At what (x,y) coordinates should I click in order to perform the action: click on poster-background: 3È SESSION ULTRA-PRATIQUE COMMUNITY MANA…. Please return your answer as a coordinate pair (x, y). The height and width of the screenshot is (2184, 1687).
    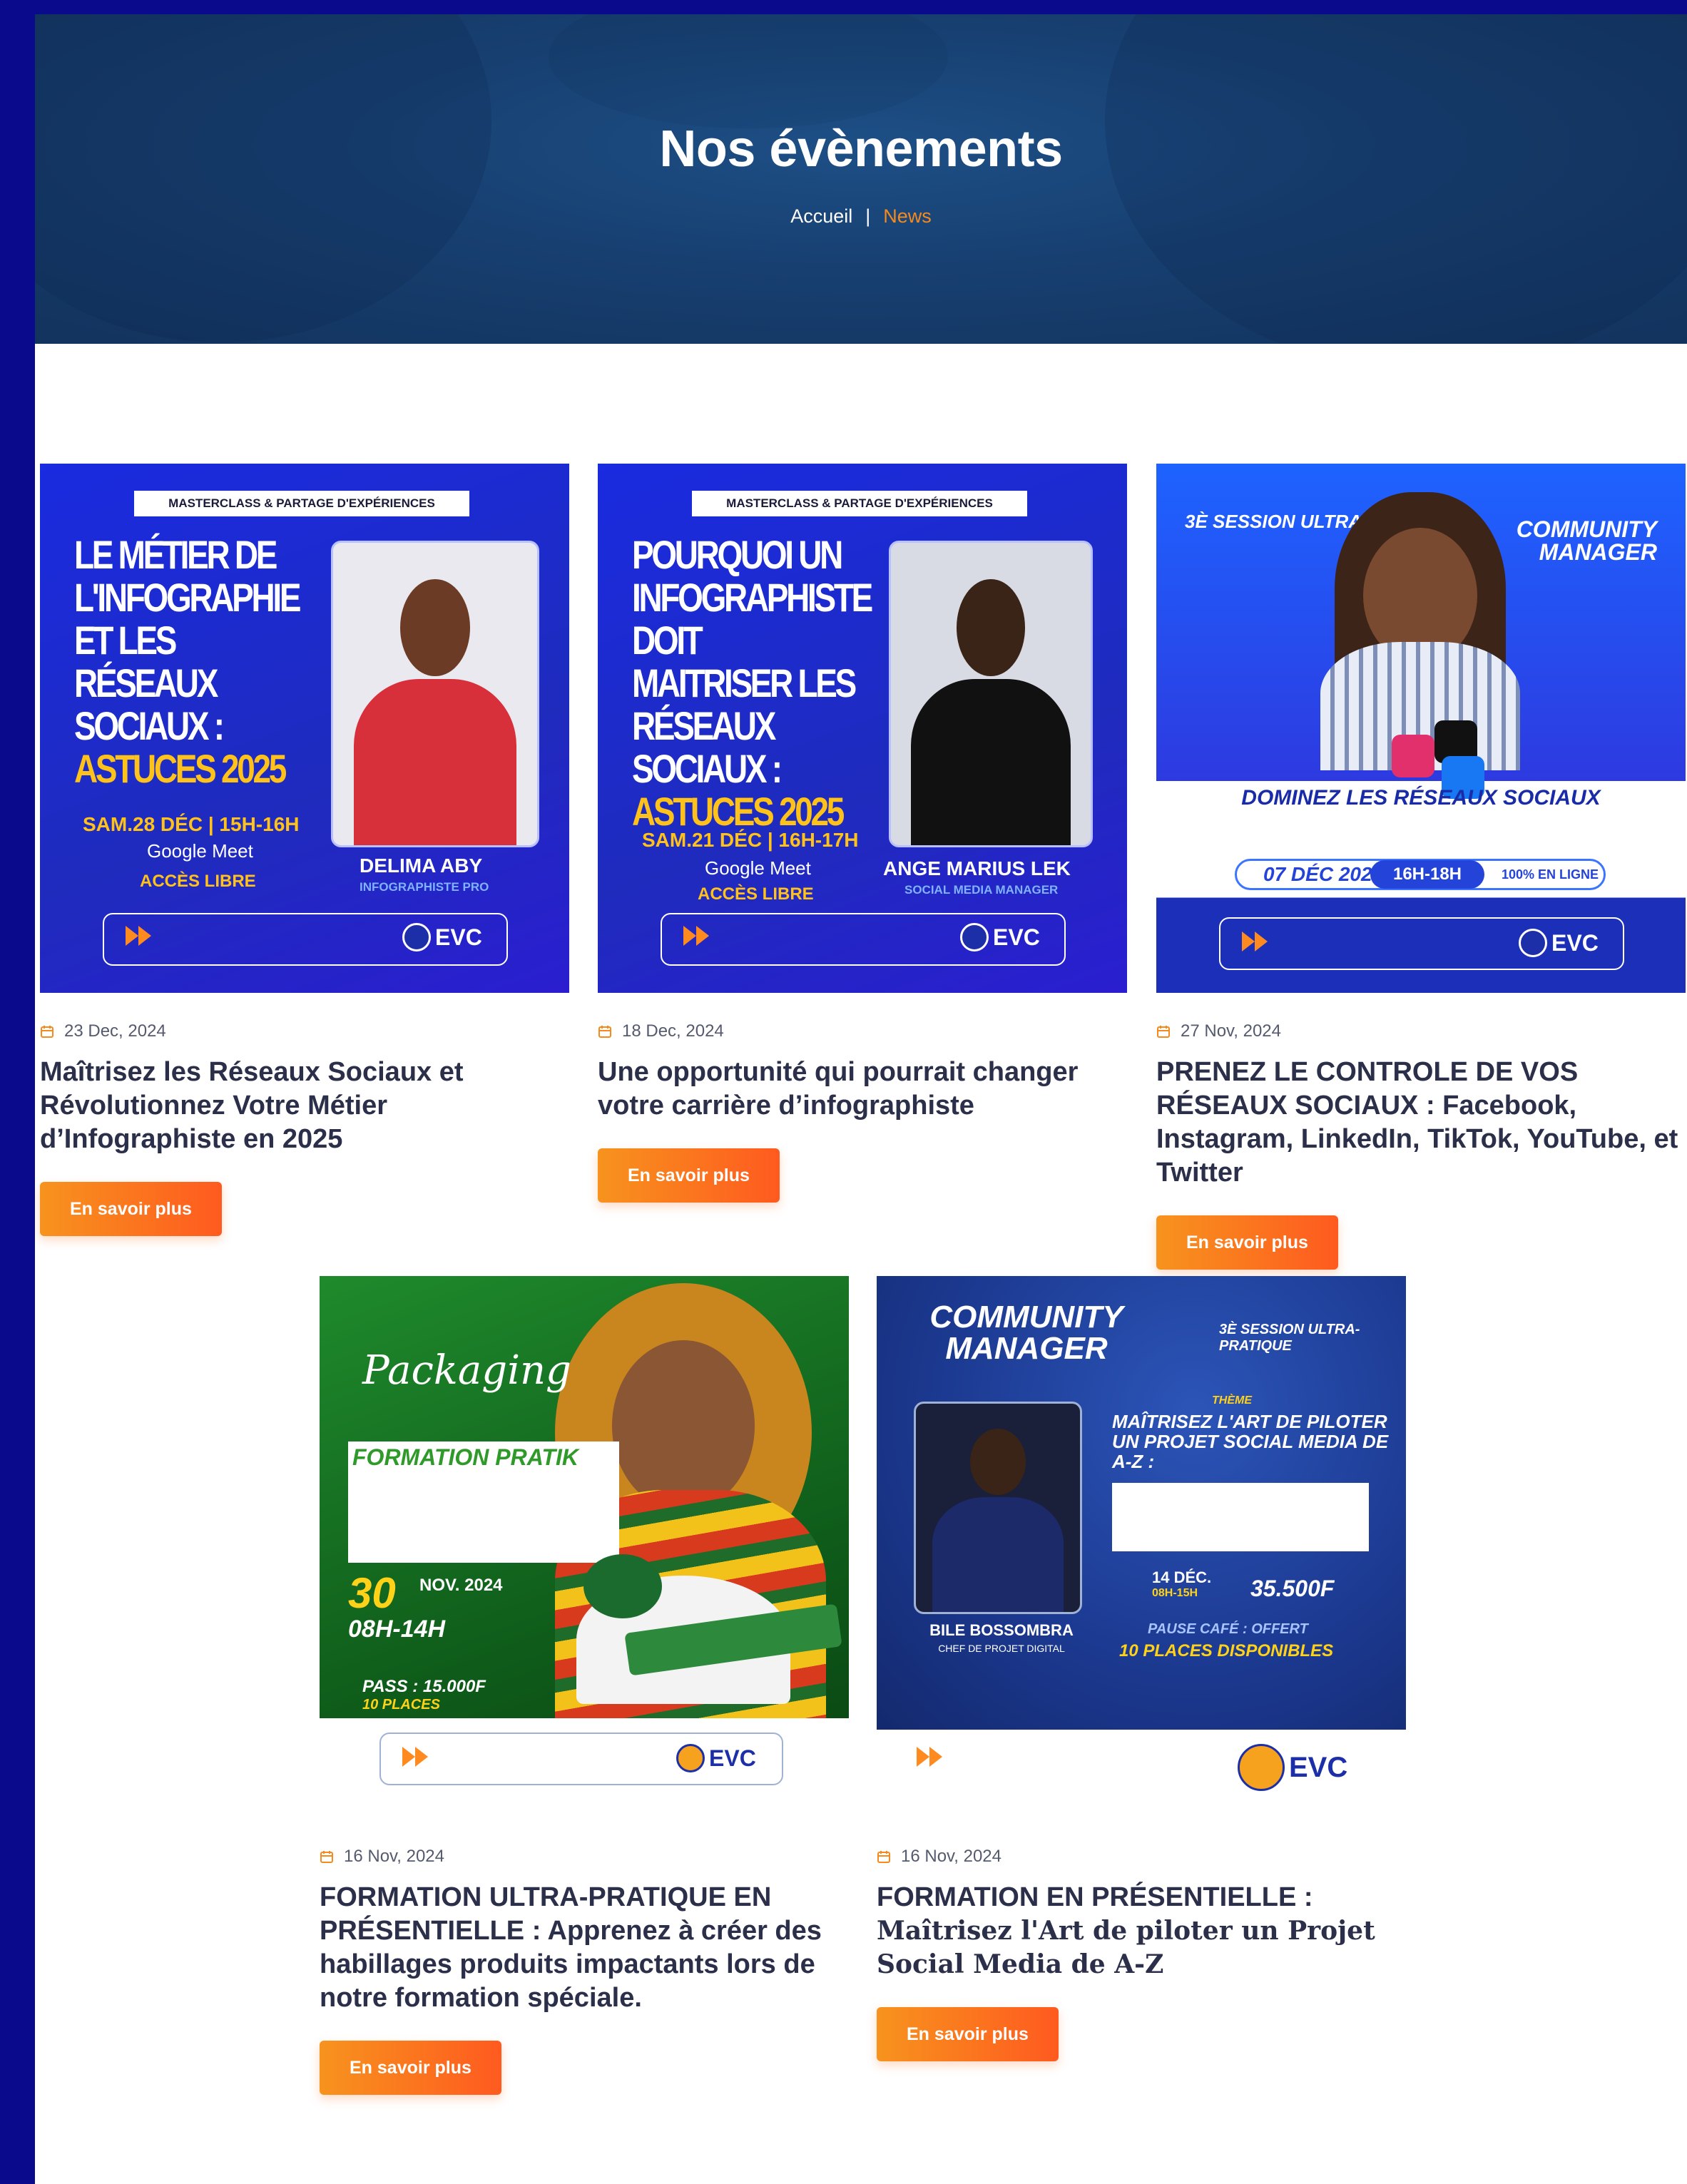
    Looking at the image, I should click on (1421, 728).